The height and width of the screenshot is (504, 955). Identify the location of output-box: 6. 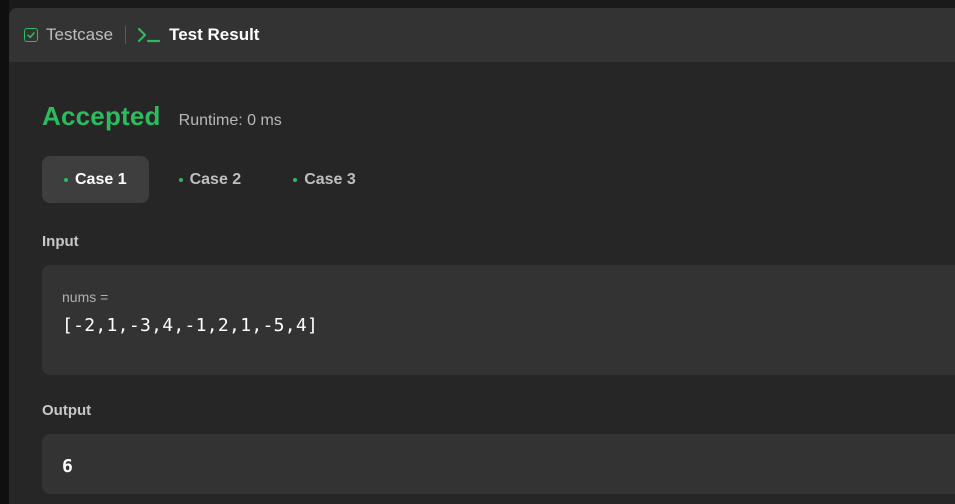
(498, 464).